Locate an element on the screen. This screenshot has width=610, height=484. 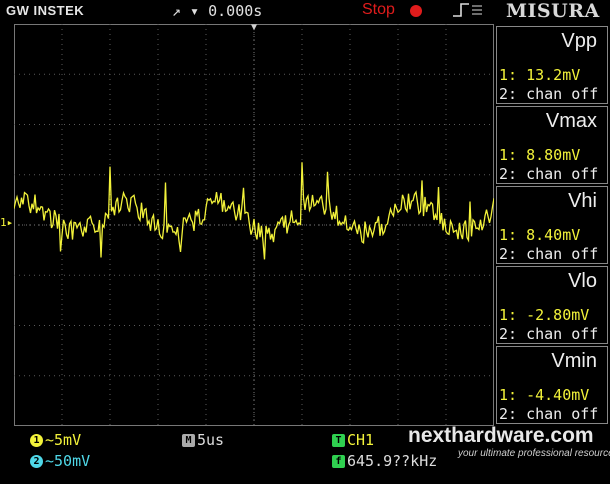
trigger-icon: T is located at coordinates (338, 440).